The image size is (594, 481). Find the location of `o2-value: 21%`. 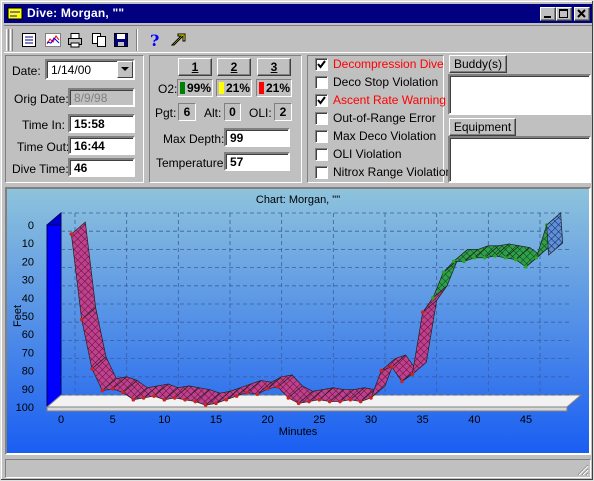

o2-value: 21% is located at coordinates (278, 88).